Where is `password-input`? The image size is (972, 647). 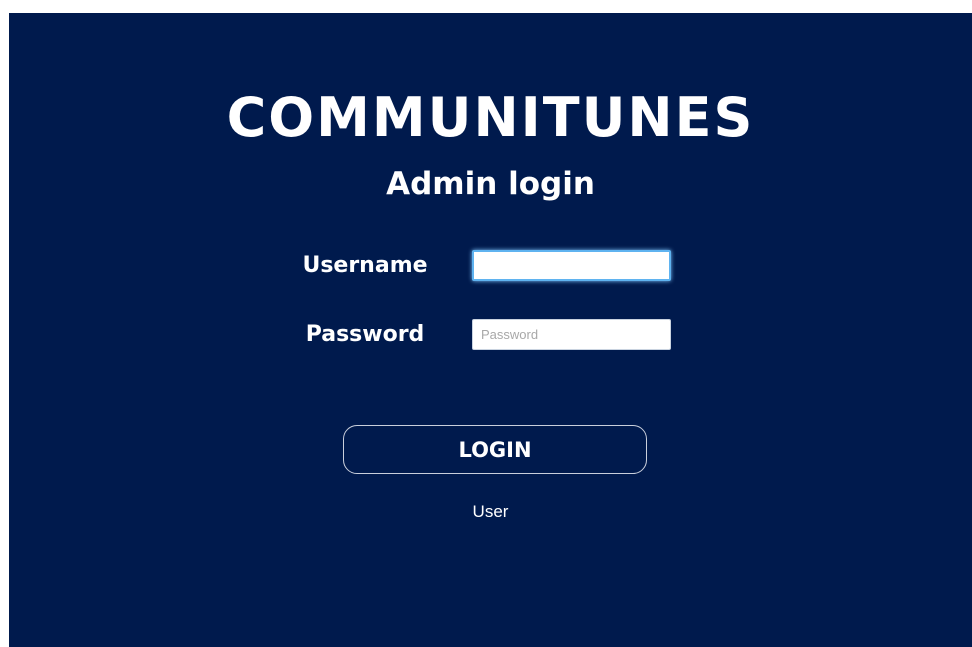 password-input is located at coordinates (571, 334).